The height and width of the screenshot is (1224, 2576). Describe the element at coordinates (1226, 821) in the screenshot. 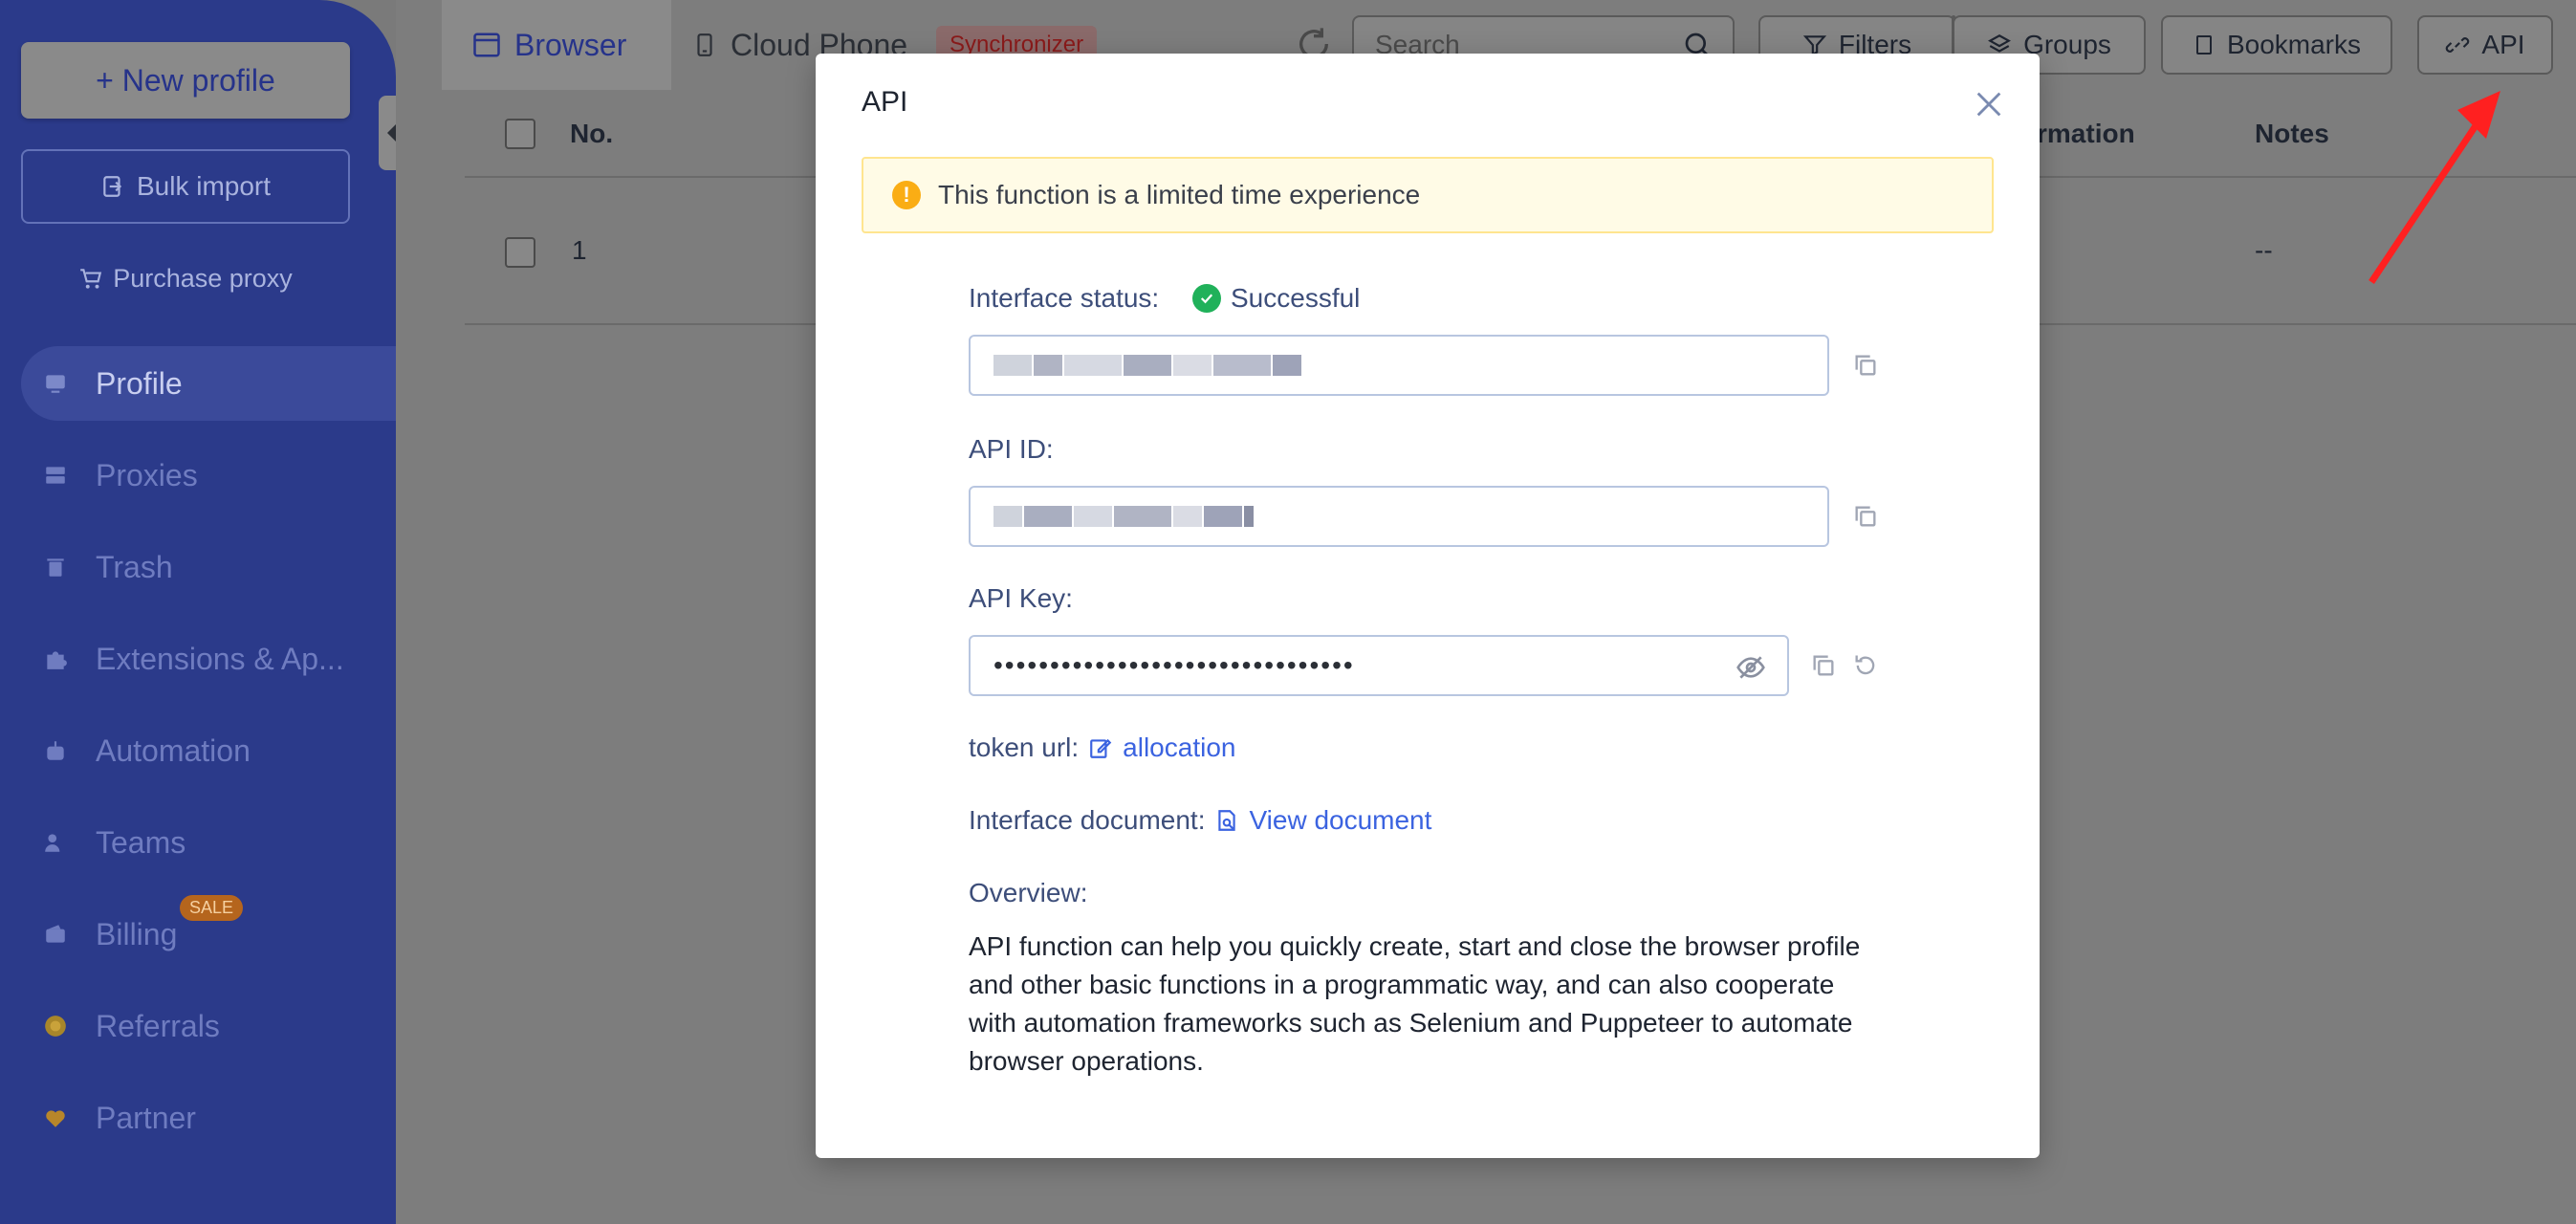

I see `document-search-icon` at that location.